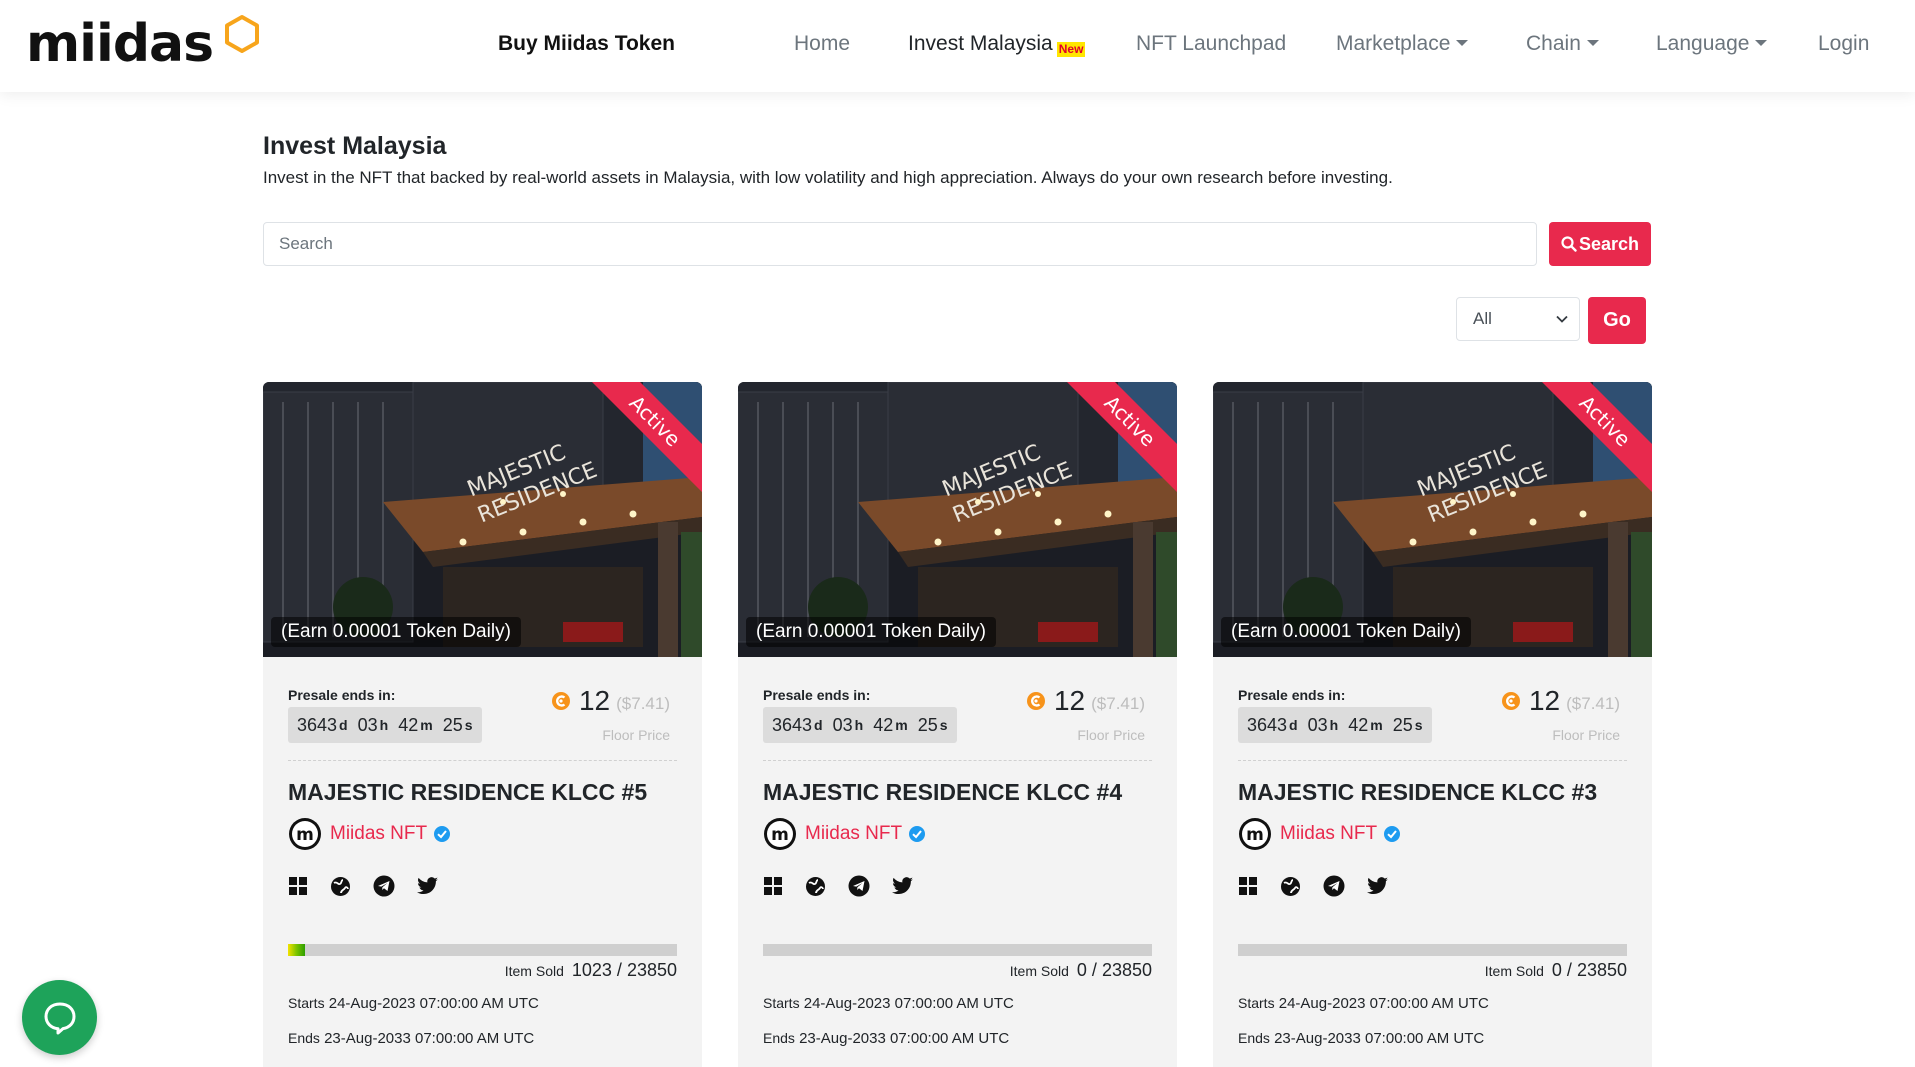 The height and width of the screenshot is (1067, 1915). Describe the element at coordinates (943, 725) in the screenshot. I see `countdown-seconds-unit: s` at that location.